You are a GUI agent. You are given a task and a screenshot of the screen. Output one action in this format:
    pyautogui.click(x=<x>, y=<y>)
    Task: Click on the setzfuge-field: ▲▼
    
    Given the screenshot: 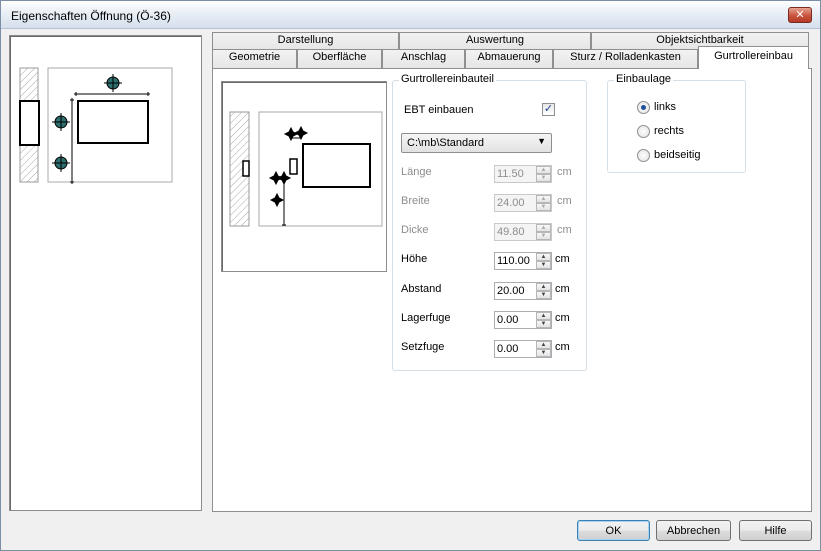 What is the action you would take?
    pyautogui.click(x=523, y=349)
    